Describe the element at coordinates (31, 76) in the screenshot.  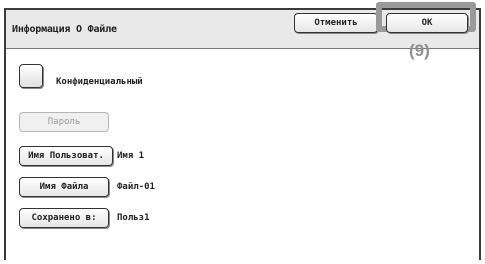
I see `confidential-checkbox` at that location.